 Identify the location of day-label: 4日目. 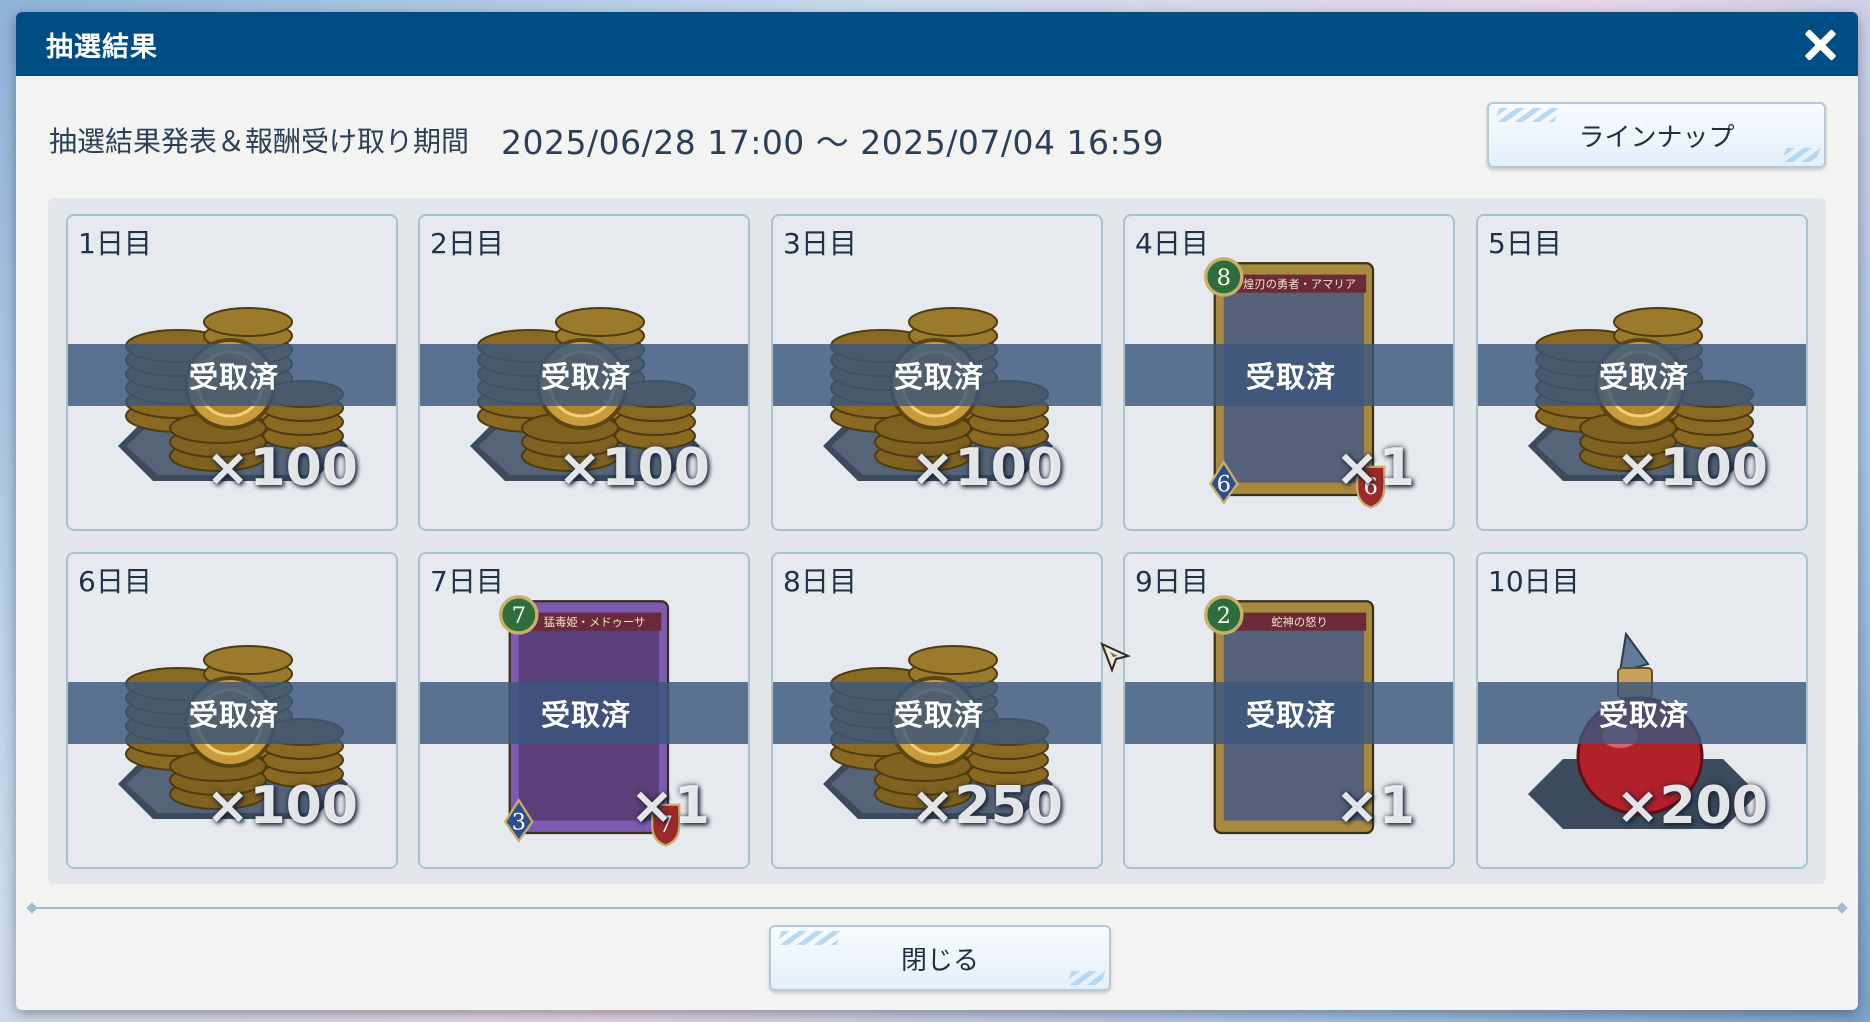
(1172, 243).